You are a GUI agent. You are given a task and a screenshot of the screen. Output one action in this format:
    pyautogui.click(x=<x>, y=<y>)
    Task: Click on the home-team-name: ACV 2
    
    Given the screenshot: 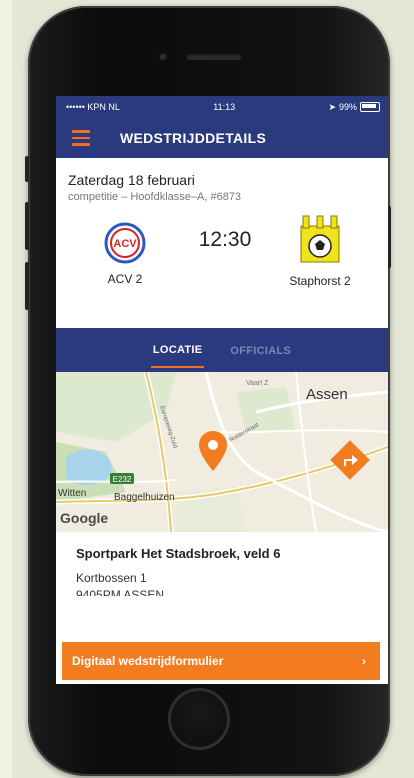 What is the action you would take?
    pyautogui.click(x=125, y=279)
    